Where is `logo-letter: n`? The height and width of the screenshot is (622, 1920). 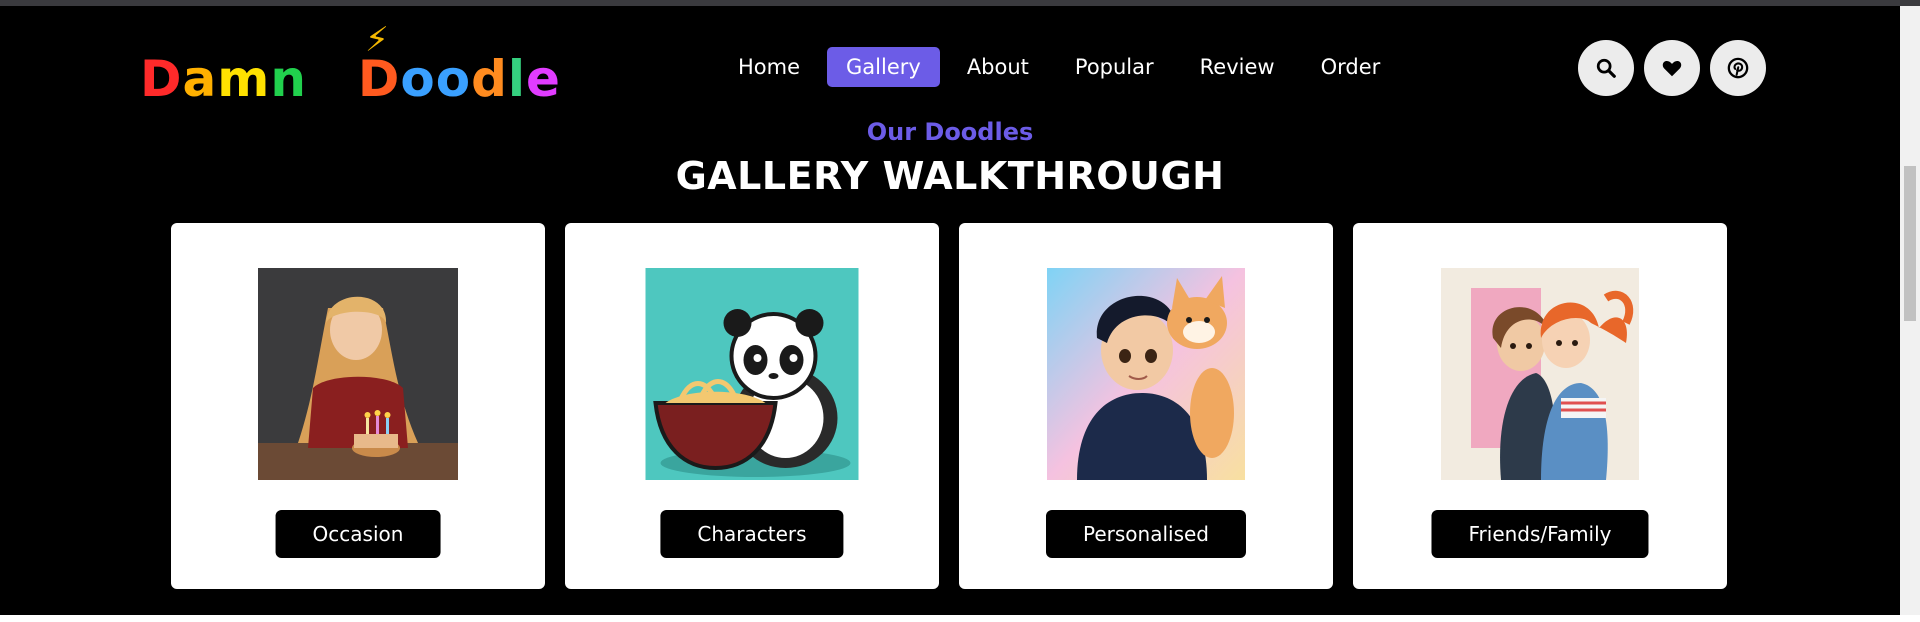
logo-letter: n is located at coordinates (288, 79).